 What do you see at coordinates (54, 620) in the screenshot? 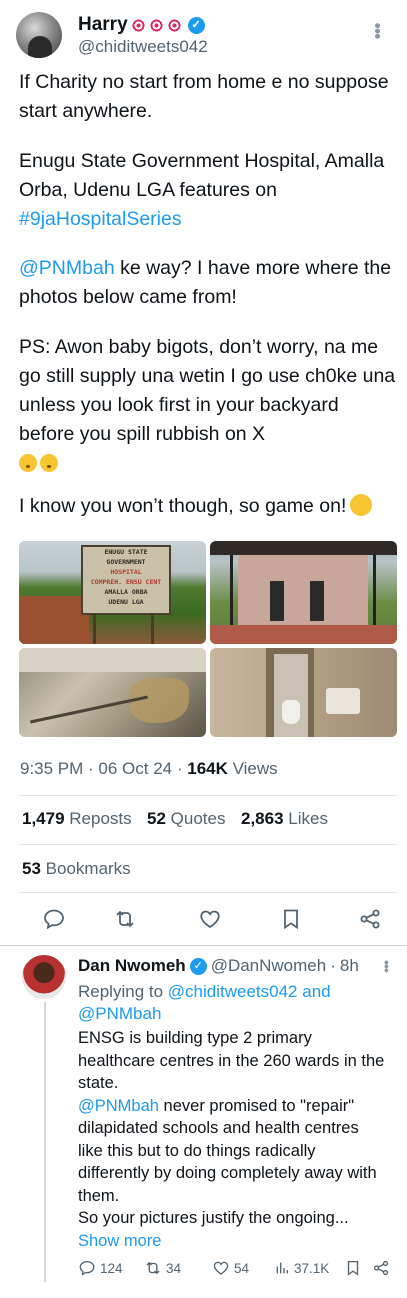
I see `dirt-road` at bounding box center [54, 620].